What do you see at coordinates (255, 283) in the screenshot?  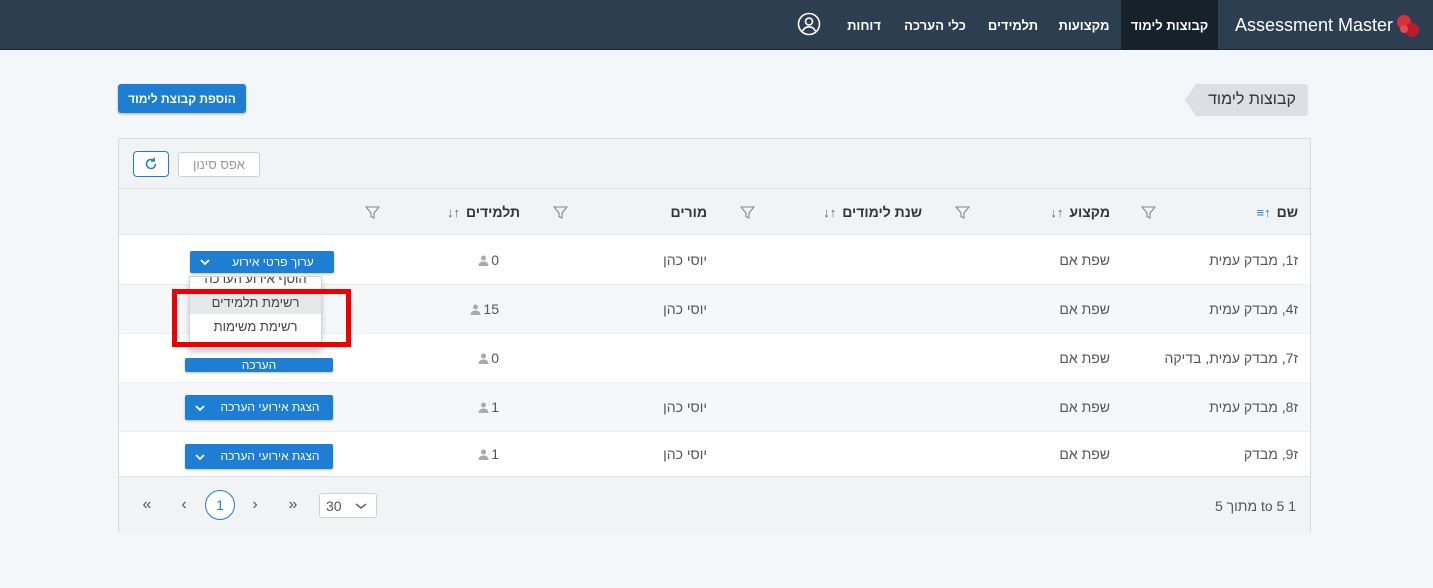 I see `menu-item-add-assessment-event: הוסף אירוע הערכה` at bounding box center [255, 283].